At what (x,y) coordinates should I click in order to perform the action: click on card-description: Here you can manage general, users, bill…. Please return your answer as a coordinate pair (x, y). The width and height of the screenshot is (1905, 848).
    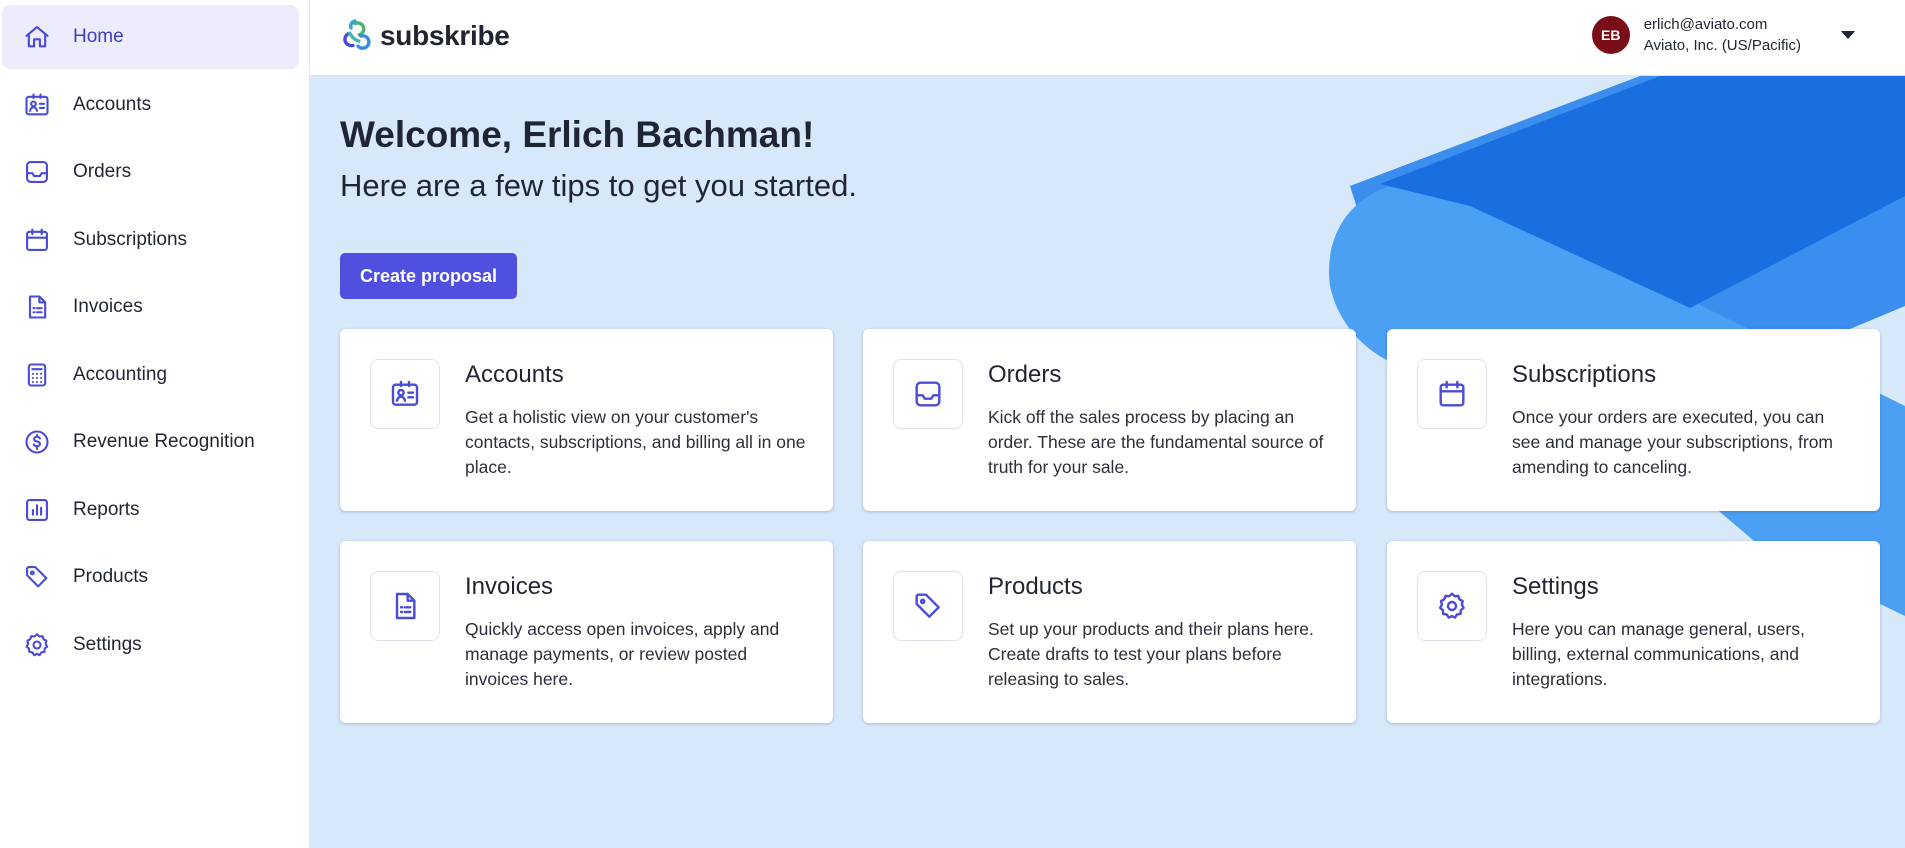
    Looking at the image, I should click on (1658, 654).